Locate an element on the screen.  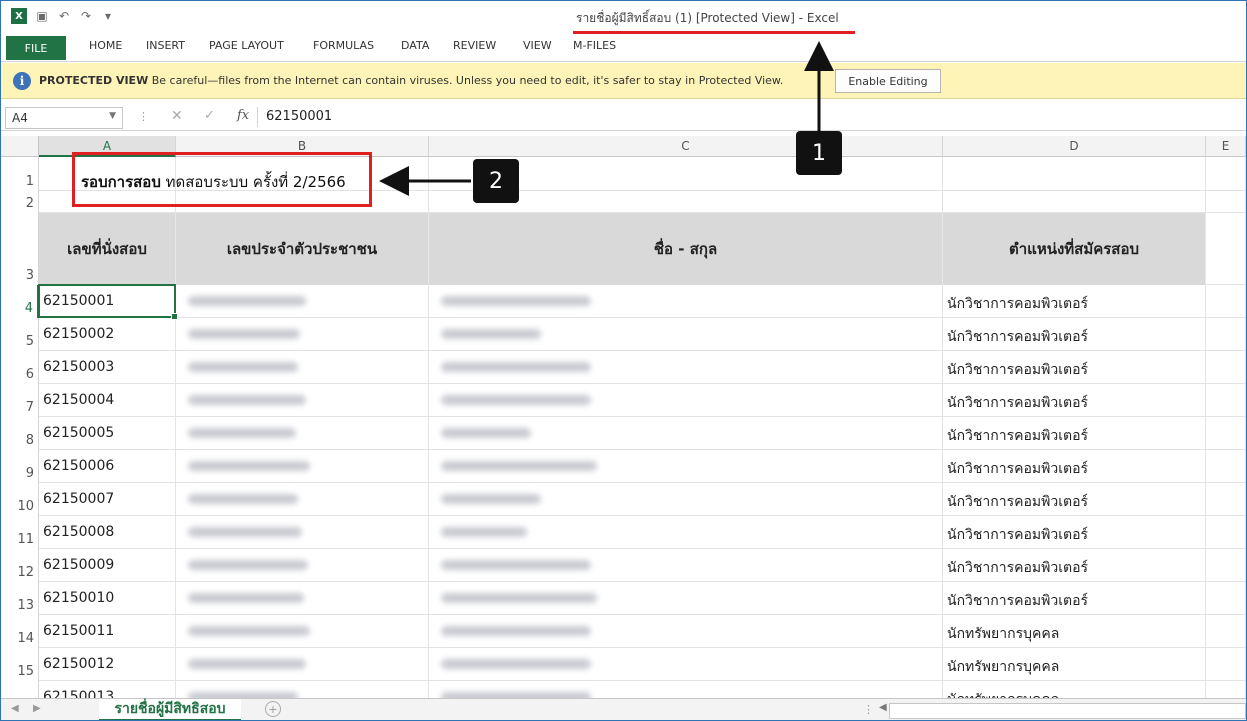
column-header-d: D is located at coordinates (1074, 146).